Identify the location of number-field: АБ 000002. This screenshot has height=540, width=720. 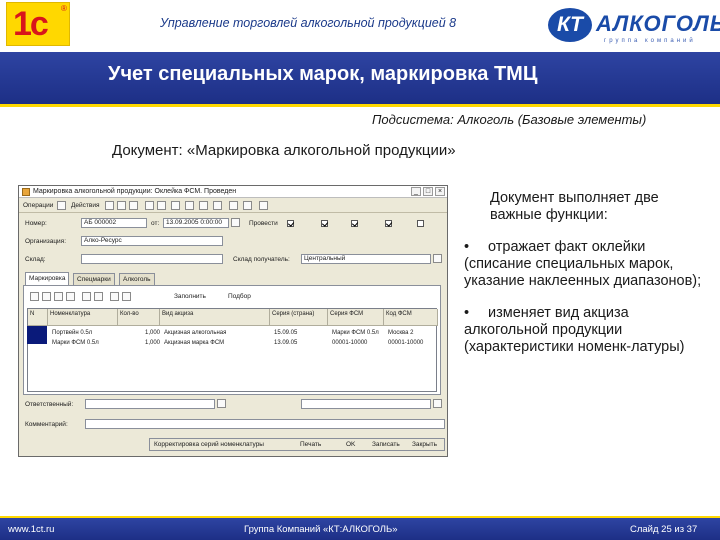
(114, 223).